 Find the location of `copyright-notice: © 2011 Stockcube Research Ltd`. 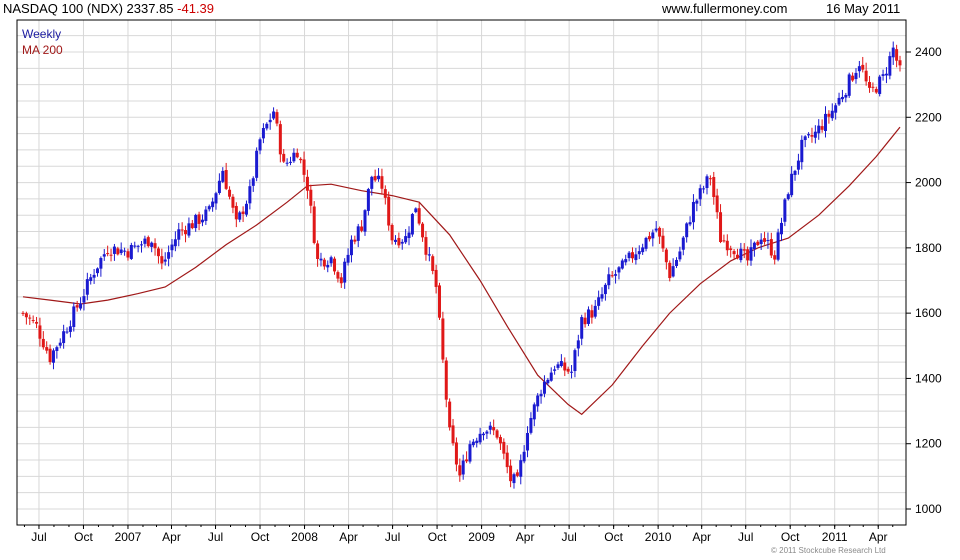

copyright-notice: © 2011 Stockcube Research Ltd is located at coordinates (828, 550).